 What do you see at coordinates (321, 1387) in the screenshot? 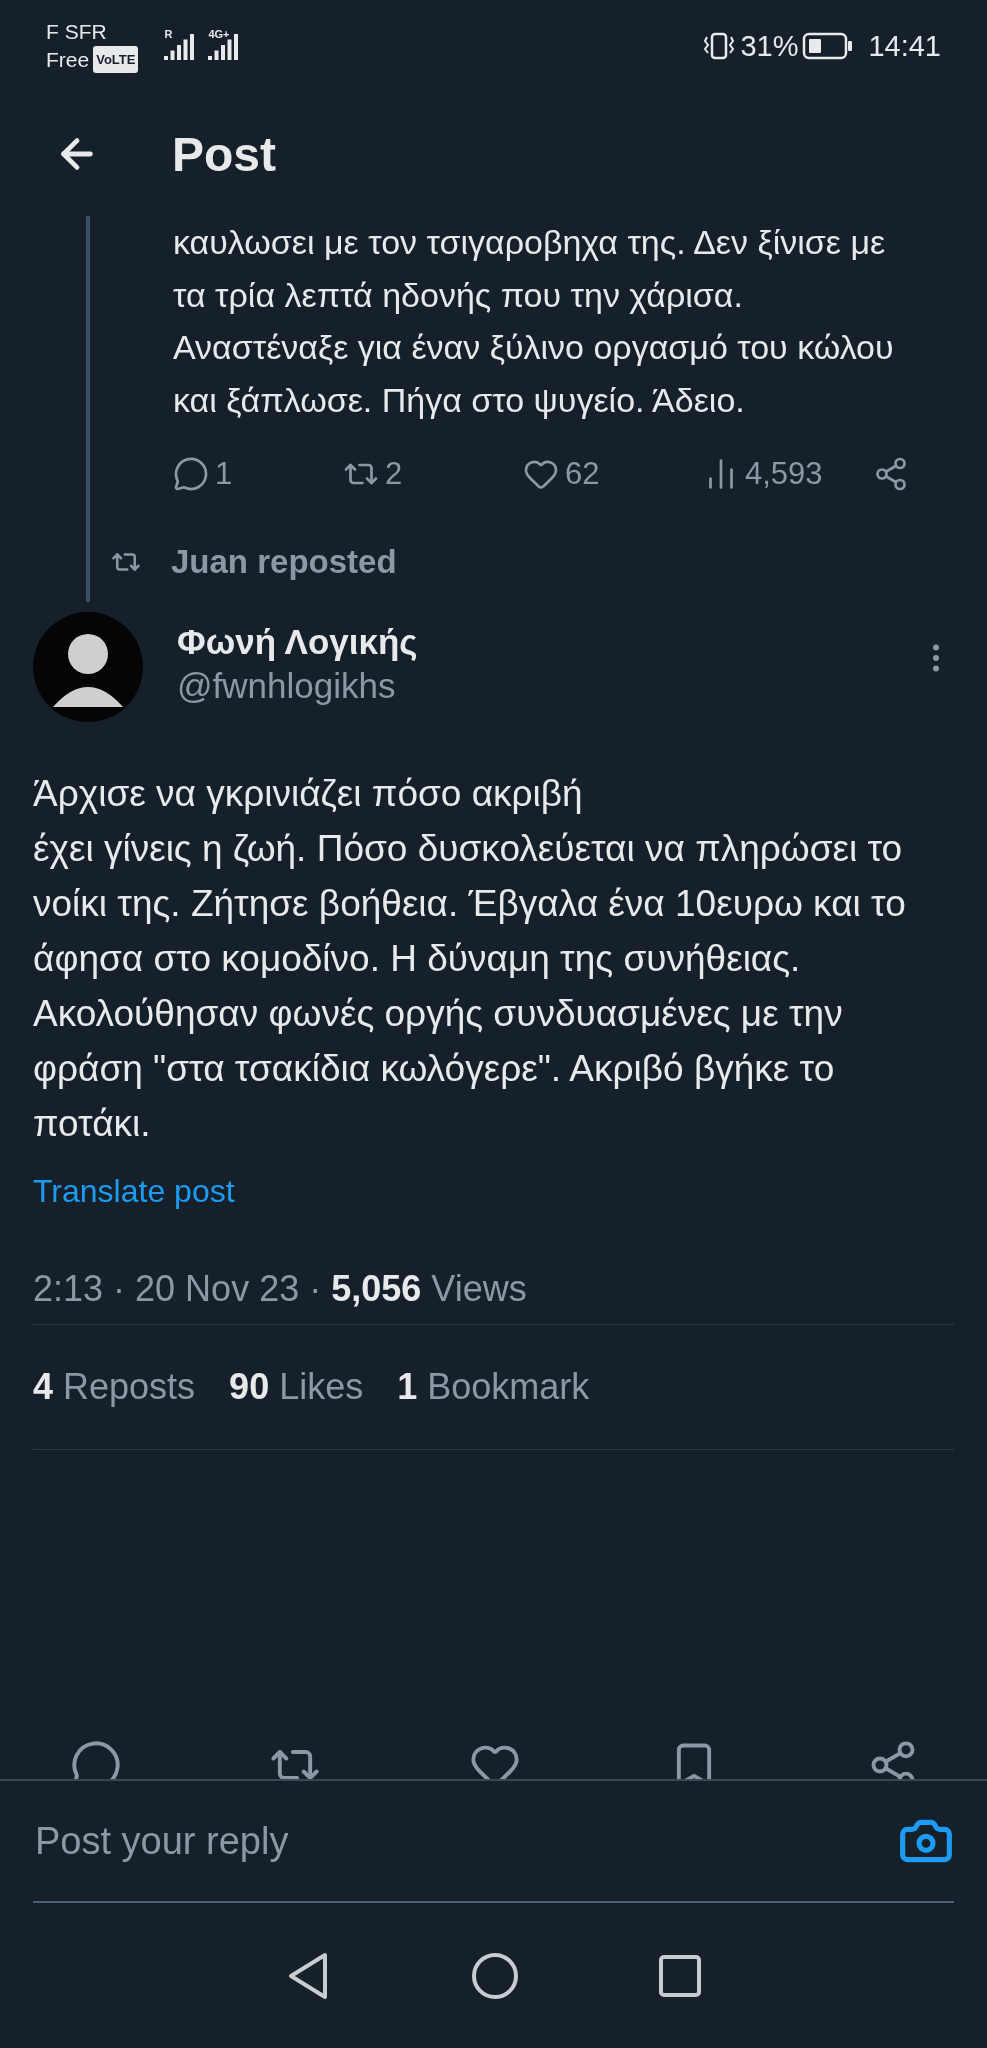
I see `stat-label: Likes` at bounding box center [321, 1387].